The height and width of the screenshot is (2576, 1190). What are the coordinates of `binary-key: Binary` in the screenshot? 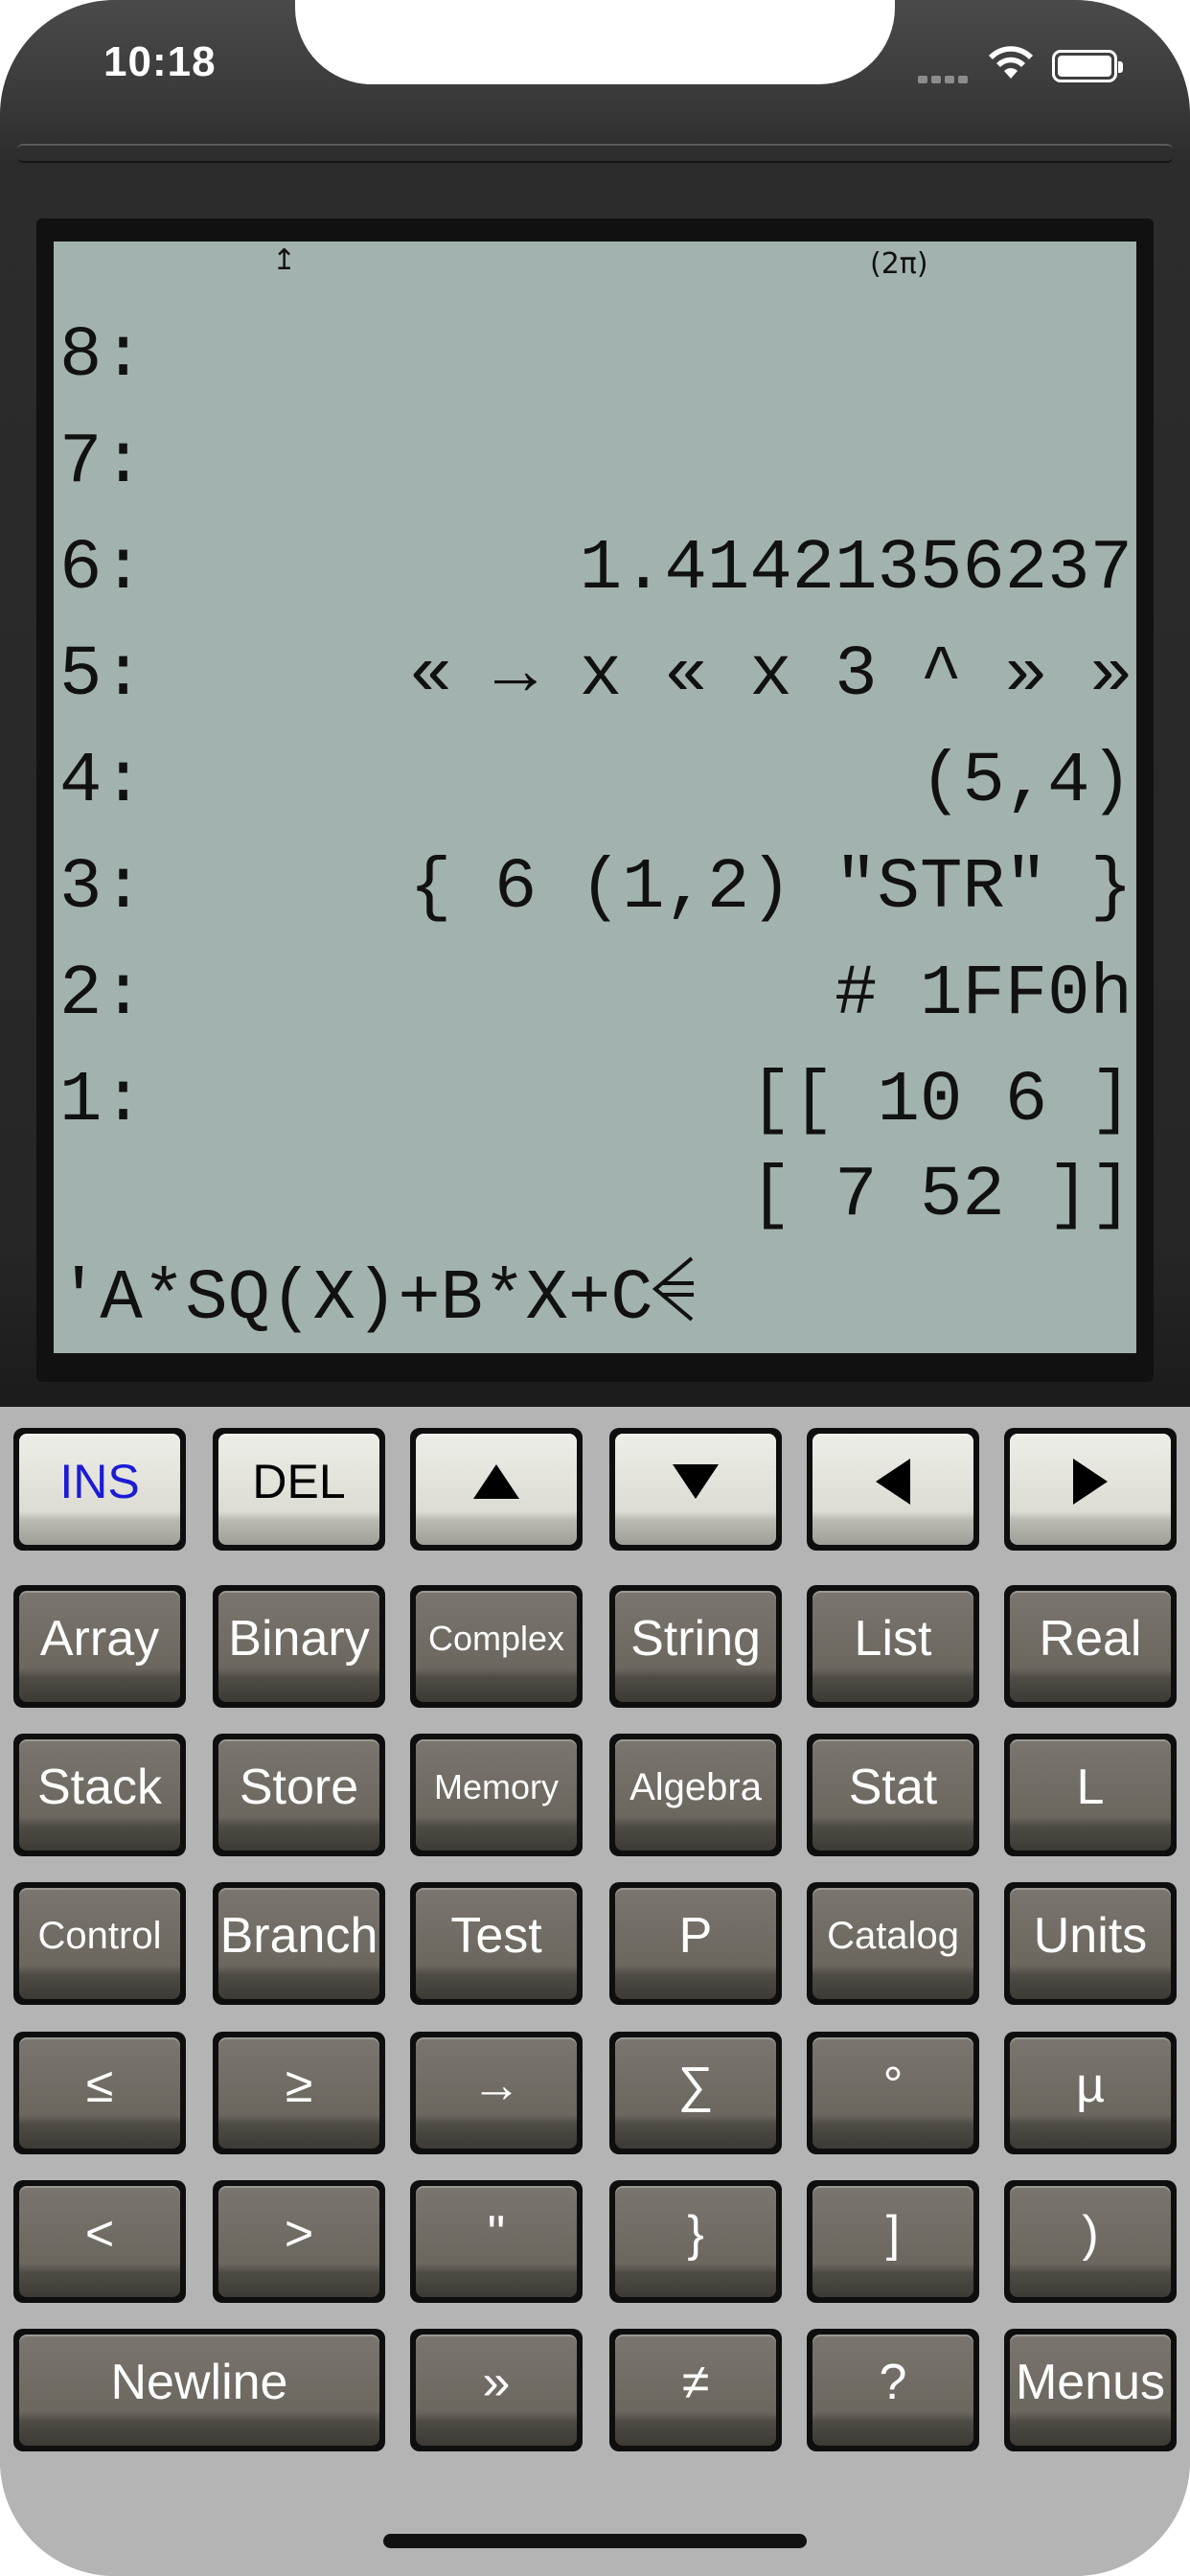 It's located at (299, 1646).